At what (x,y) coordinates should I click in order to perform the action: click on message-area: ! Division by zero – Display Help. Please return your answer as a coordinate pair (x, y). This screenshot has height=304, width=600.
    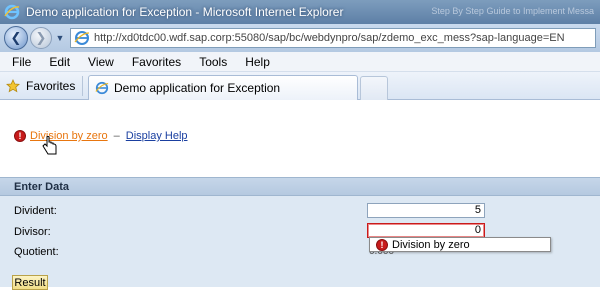
    Looking at the image, I should click on (101, 136).